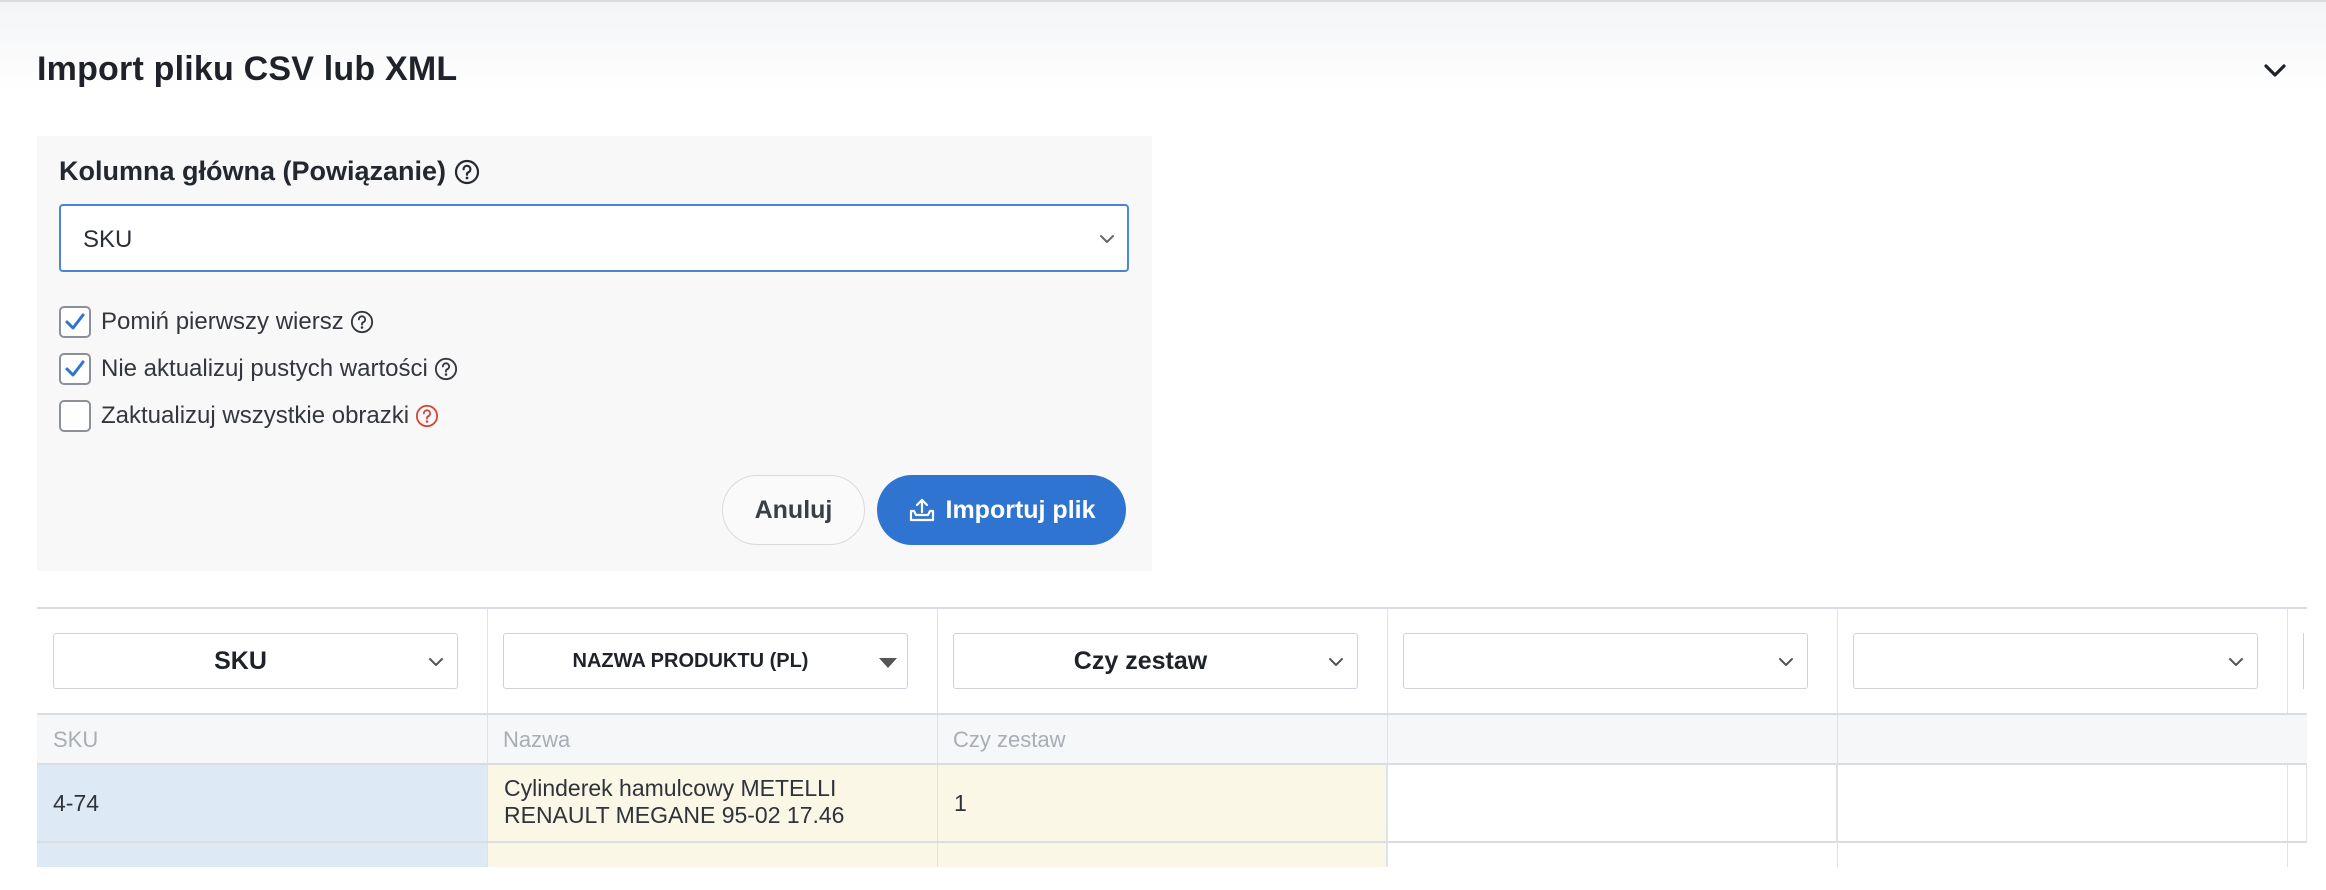 The image size is (2326, 890). I want to click on skip-empty-values-checkbox, so click(75, 369).